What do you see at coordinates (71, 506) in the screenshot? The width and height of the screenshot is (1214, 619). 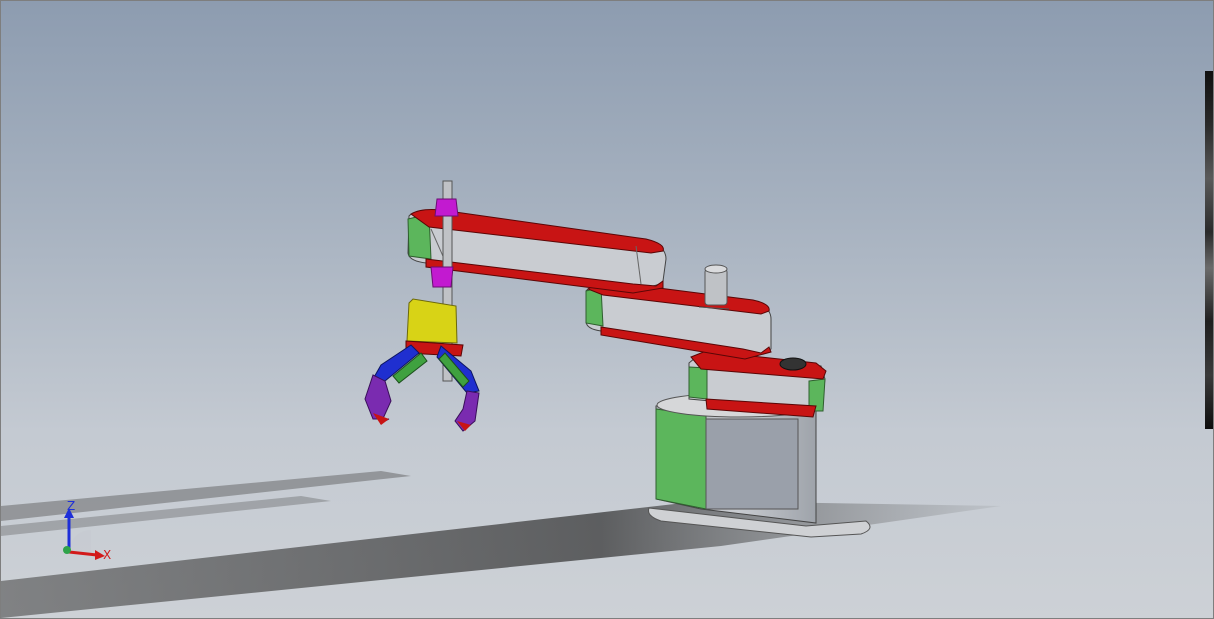 I see `triad-z-label: Z` at bounding box center [71, 506].